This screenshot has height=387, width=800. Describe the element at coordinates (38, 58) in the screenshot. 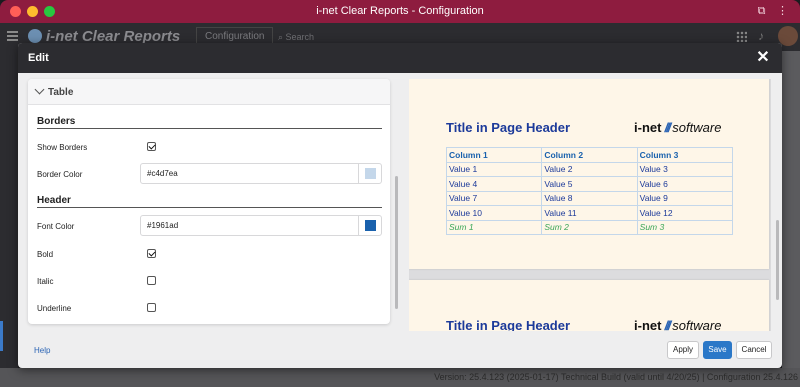

I see `dialog-title: Edit` at that location.